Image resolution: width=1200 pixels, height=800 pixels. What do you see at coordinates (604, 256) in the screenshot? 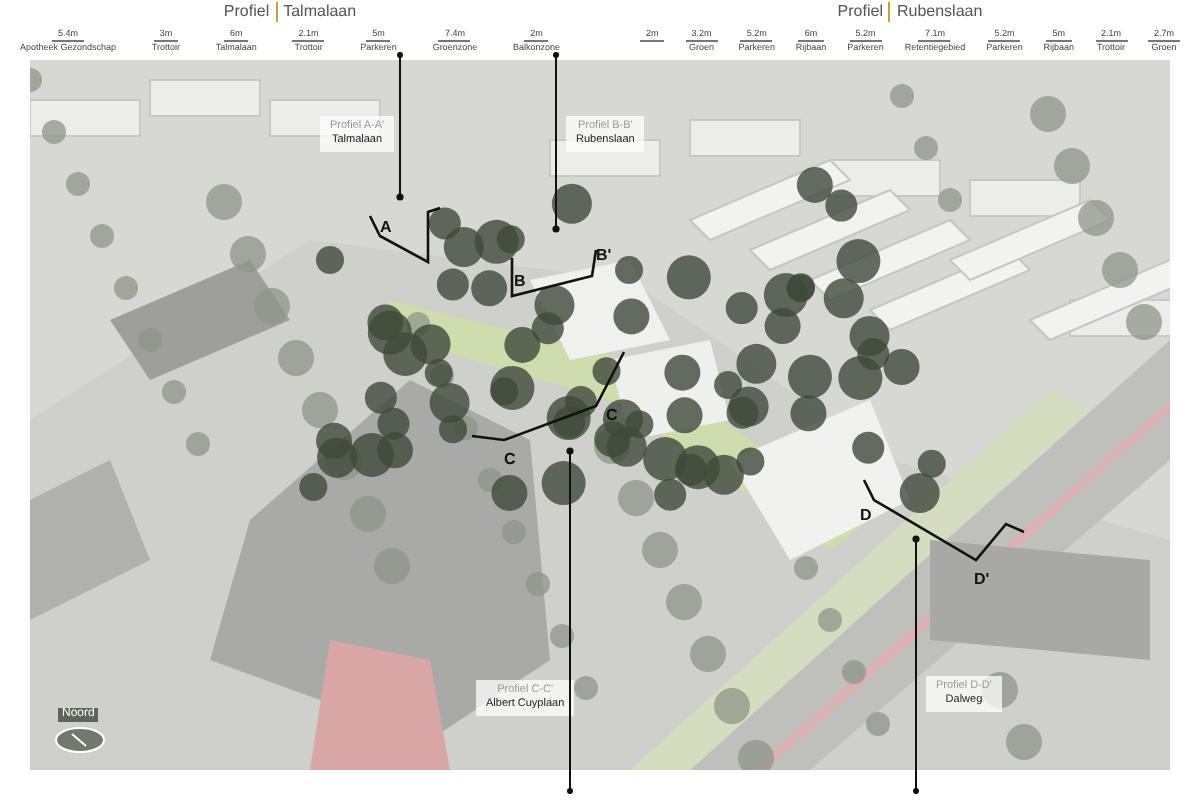
I see `section-letter: B'` at bounding box center [604, 256].